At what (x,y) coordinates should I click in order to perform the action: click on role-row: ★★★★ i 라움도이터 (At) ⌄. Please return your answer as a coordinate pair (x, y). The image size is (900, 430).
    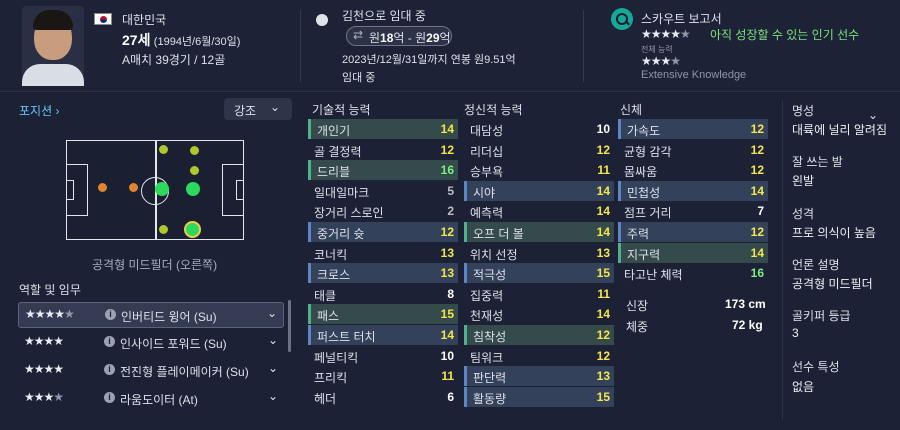
    Looking at the image, I should click on (151, 399).